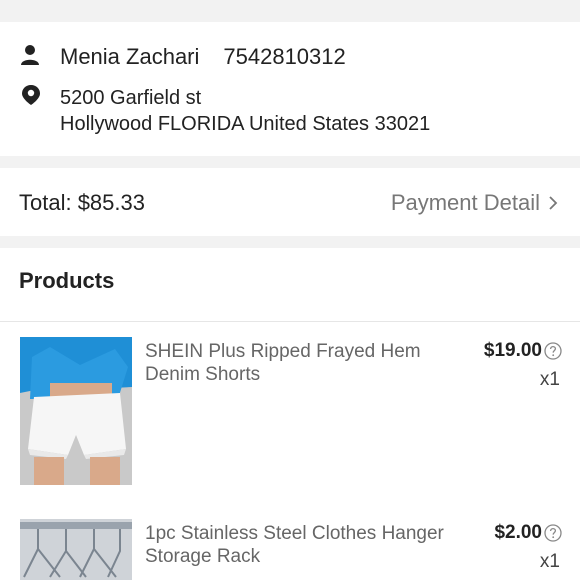  I want to click on person-icon, so click(30, 55).